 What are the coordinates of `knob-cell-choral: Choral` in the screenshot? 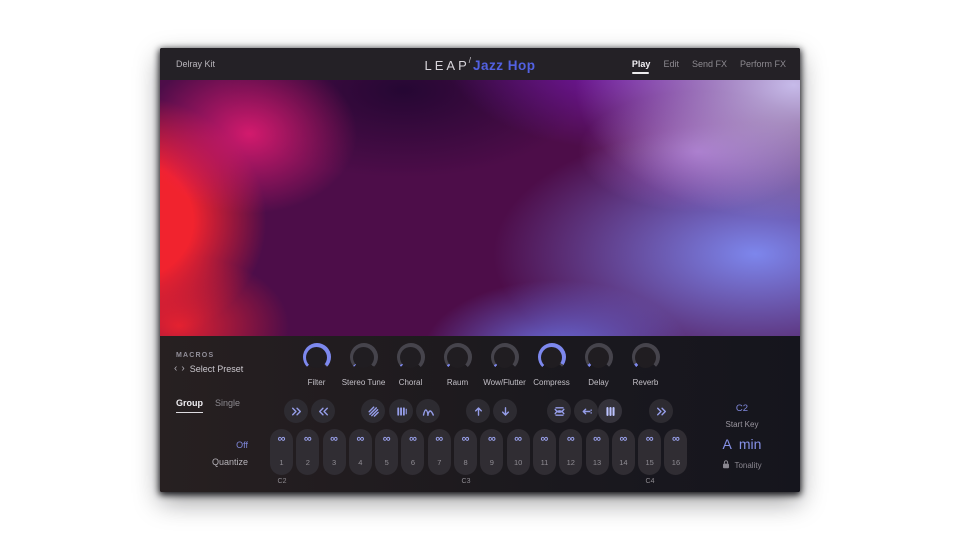 It's located at (410, 365).